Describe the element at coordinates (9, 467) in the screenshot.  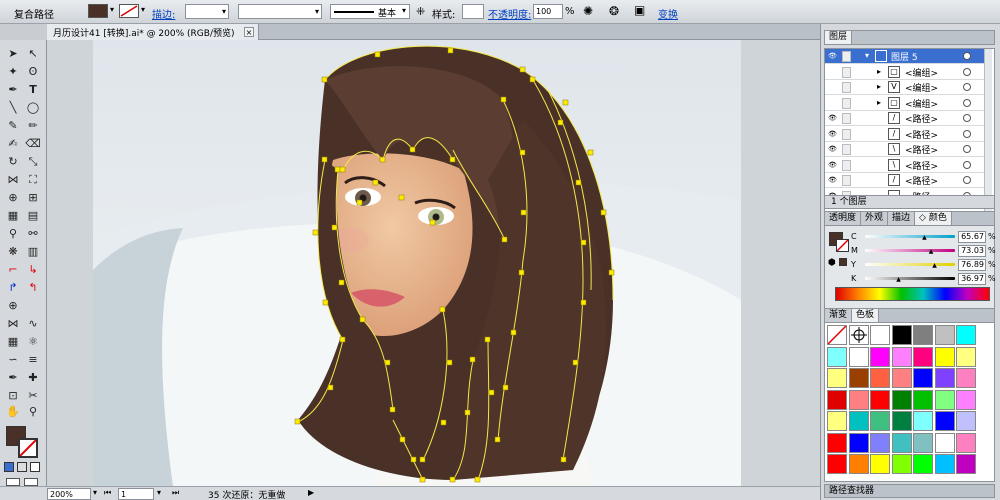
I see `color-mode-icon` at that location.